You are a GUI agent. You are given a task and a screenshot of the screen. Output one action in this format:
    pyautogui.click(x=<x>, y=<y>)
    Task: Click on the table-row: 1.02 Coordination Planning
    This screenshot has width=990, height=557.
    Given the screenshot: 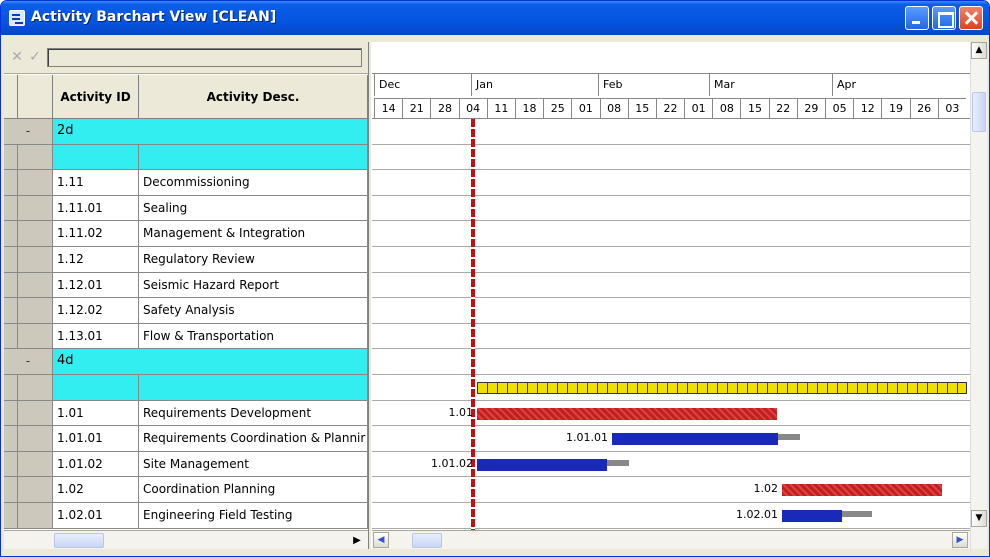 What is the action you would take?
    pyautogui.click(x=186, y=490)
    